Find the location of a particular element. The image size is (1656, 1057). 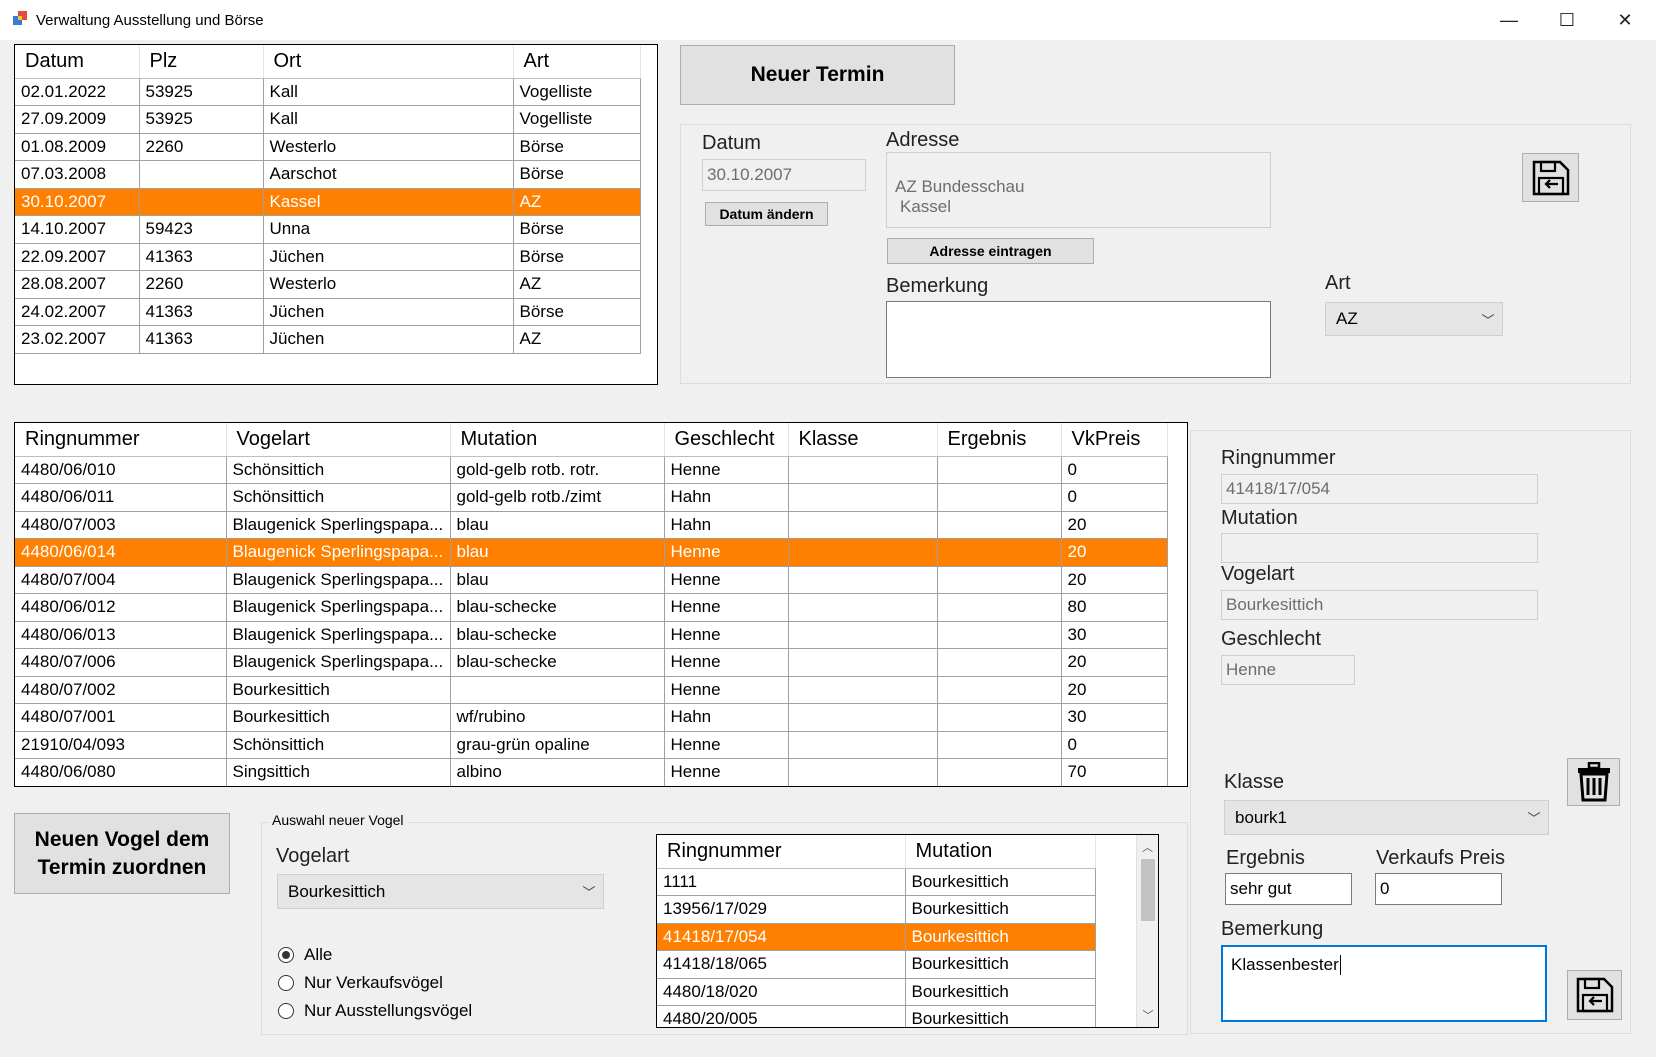

vogel-row: 4480/06/080 Singsittich albino Henne 70 is located at coordinates (591, 772).